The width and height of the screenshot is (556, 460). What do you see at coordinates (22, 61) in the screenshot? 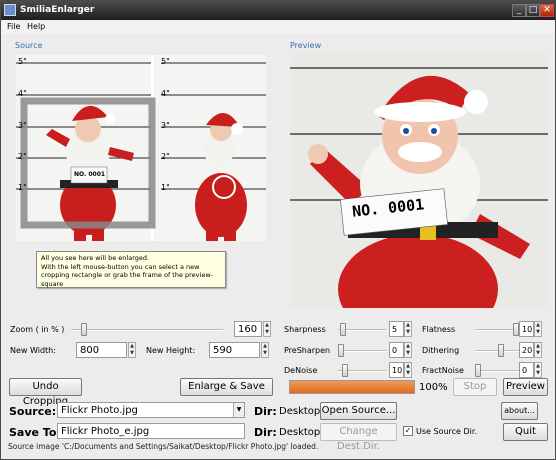
I see `ruler-mark-5: 5"` at bounding box center [22, 61].